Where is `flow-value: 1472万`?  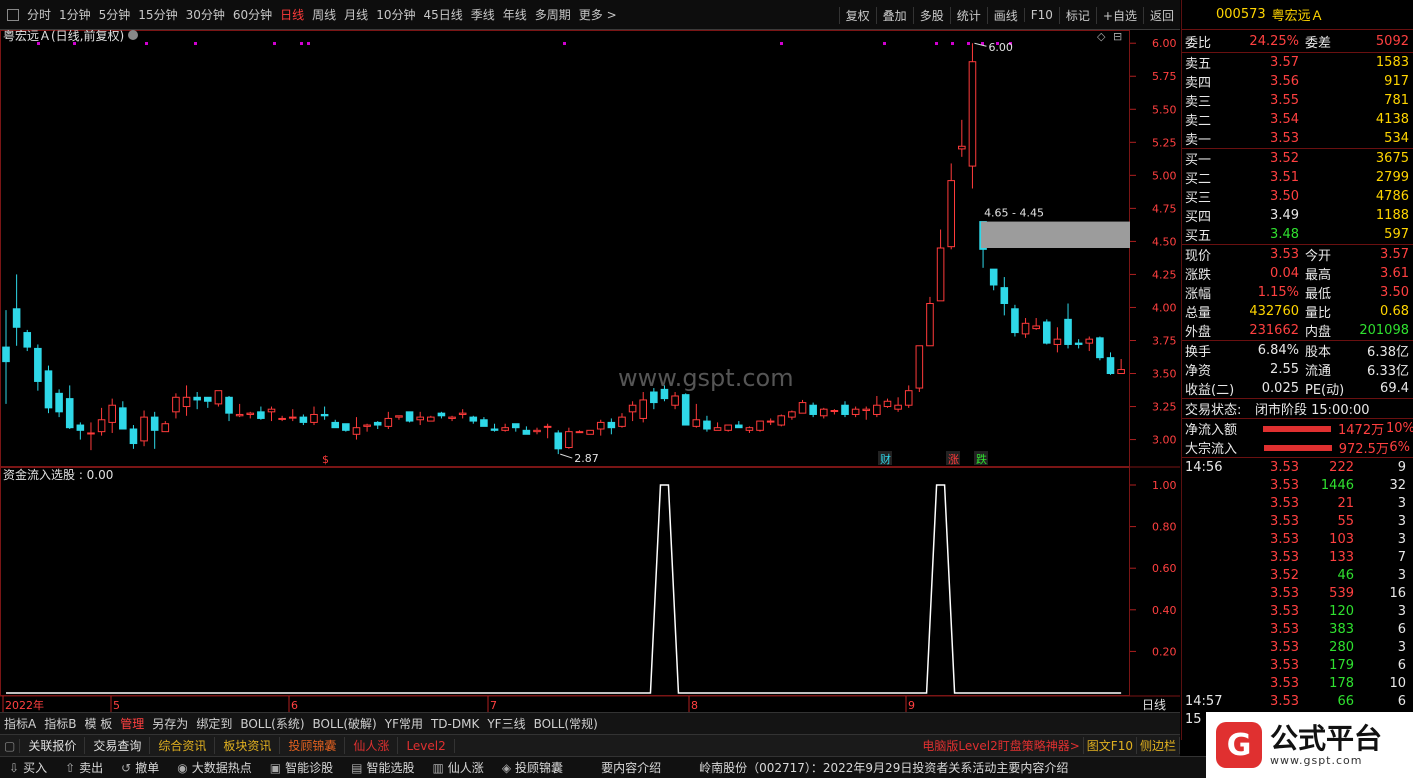
flow-value: 1472万 is located at coordinates (1361, 430).